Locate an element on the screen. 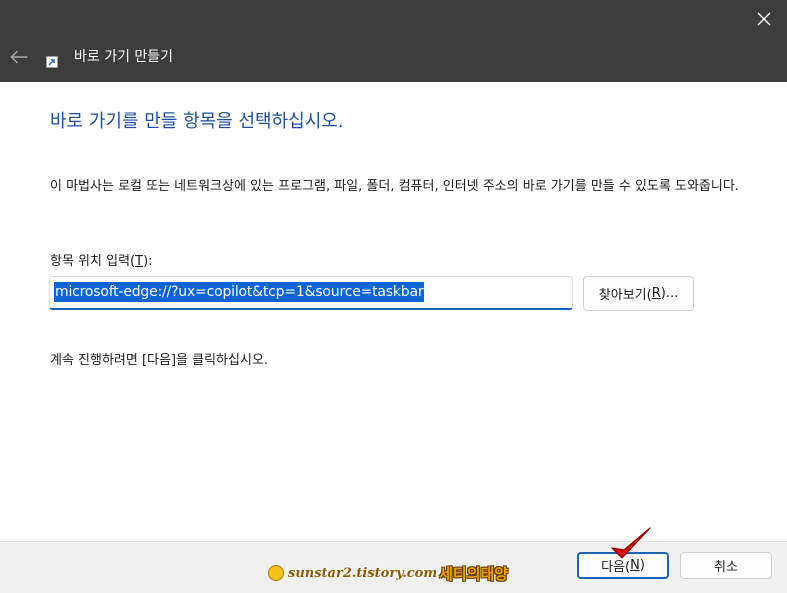 This screenshot has width=787, height=593. location-field-label: 항목 위치 입력(T): is located at coordinates (101, 261).